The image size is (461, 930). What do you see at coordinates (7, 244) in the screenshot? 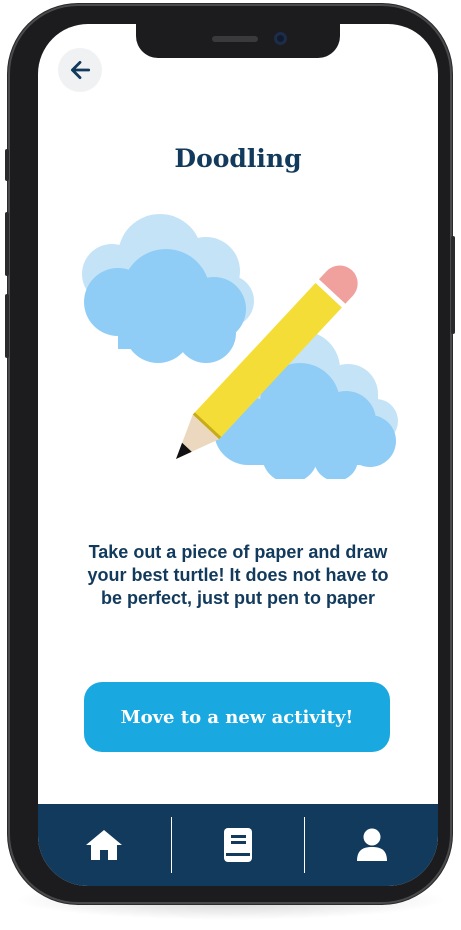
I see `volume-up-button` at bounding box center [7, 244].